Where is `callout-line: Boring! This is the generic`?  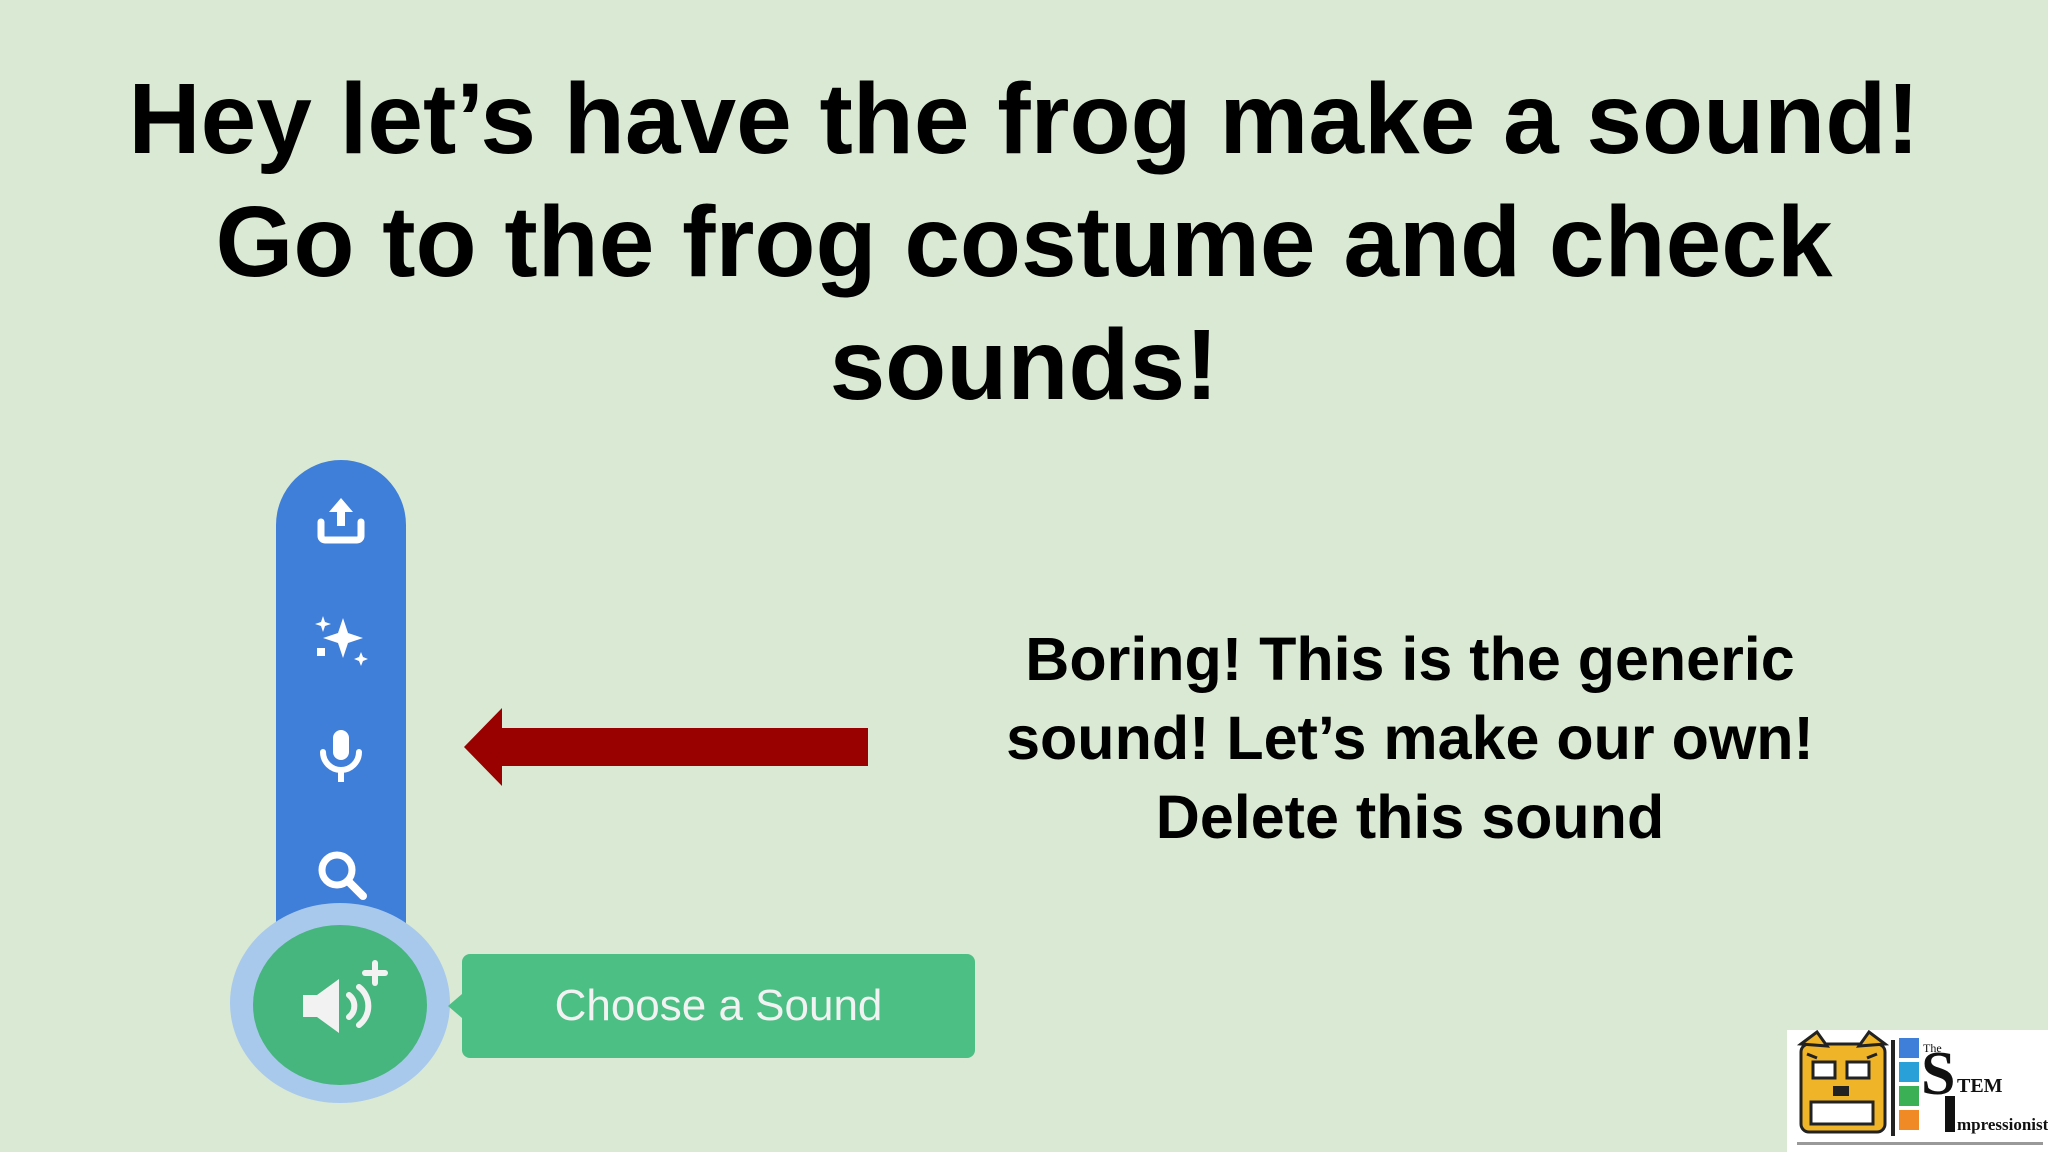 callout-line: Boring! This is the generic is located at coordinates (1410, 659).